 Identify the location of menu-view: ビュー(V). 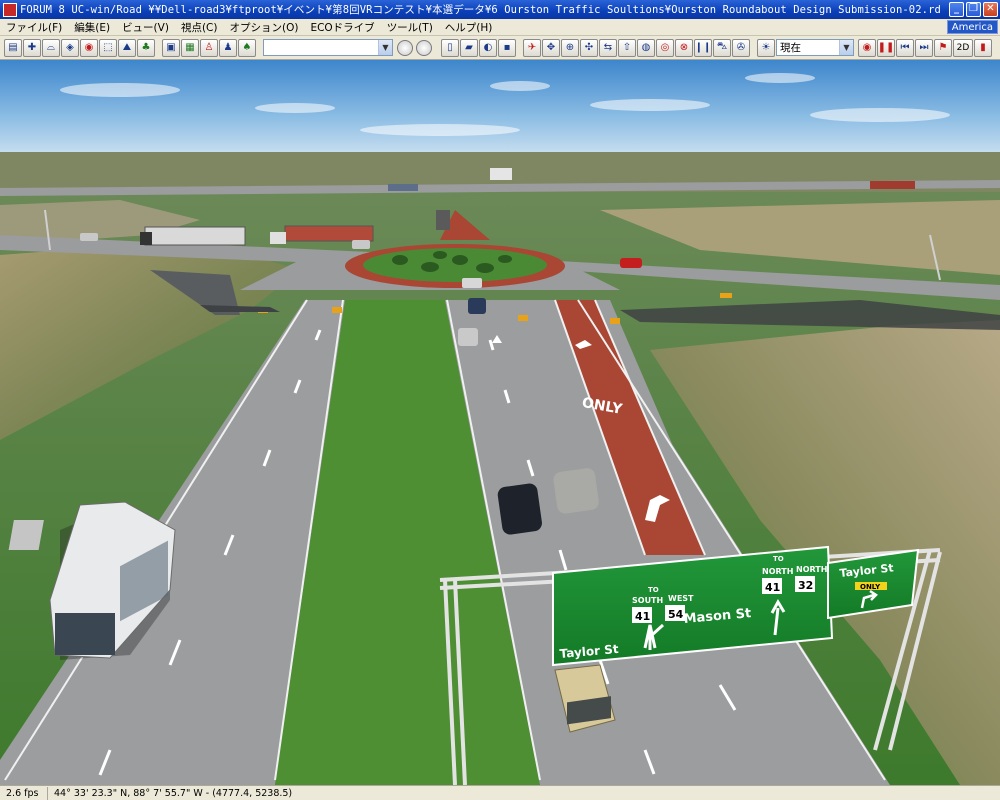
(145, 27).